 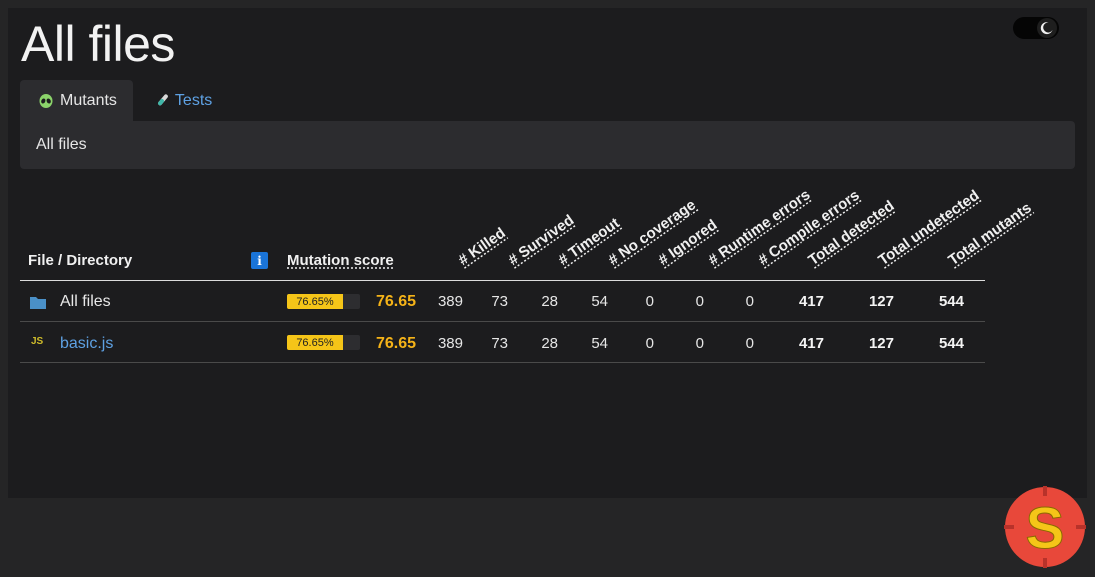 I want to click on breadcrumb-item: All files, so click(x=61, y=144).